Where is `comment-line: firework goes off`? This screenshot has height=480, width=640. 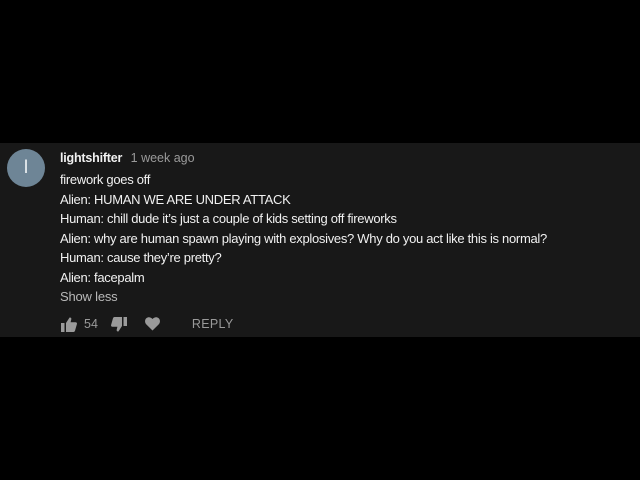 comment-line: firework goes off is located at coordinates (105, 179).